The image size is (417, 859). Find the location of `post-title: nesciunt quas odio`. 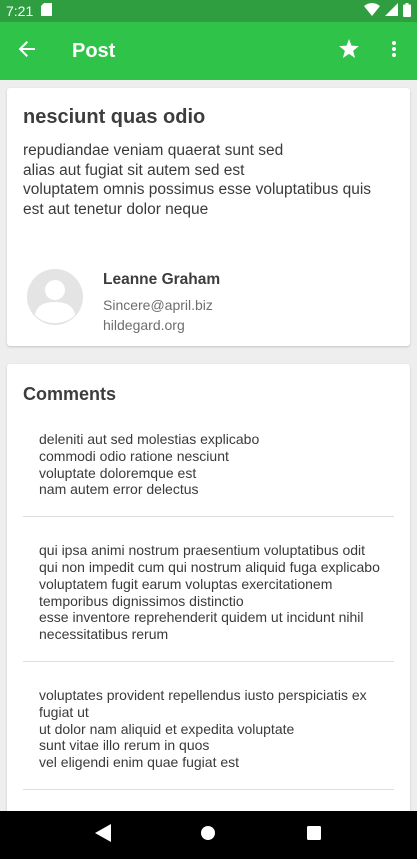

post-title: nesciunt quas odio is located at coordinates (114, 117).